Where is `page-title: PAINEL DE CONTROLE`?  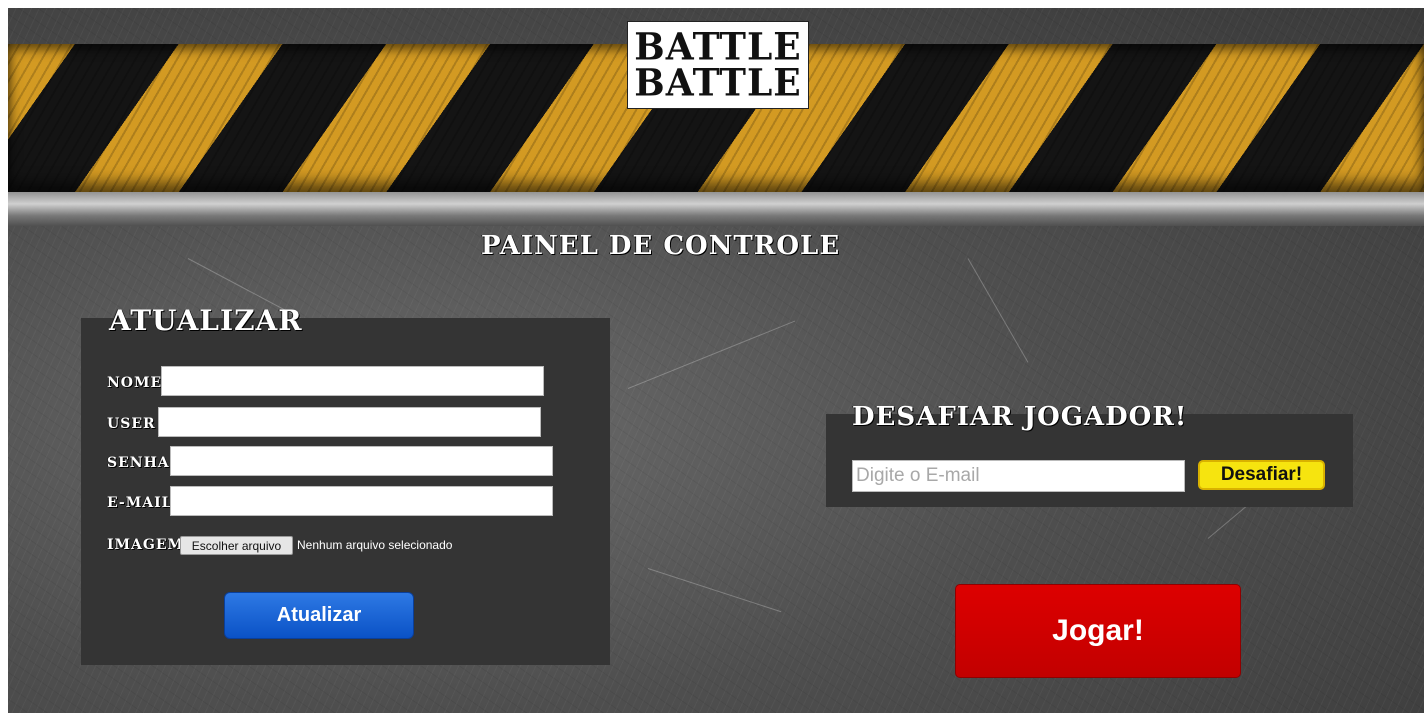 page-title: PAINEL DE CONTROLE is located at coordinates (661, 246).